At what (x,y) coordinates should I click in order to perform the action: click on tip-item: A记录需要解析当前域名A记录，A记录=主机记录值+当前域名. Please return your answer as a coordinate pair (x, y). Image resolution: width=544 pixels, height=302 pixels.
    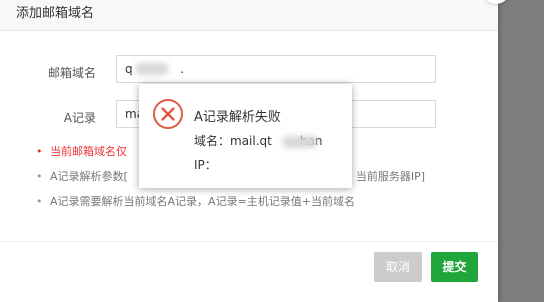
    Looking at the image, I should click on (230, 206).